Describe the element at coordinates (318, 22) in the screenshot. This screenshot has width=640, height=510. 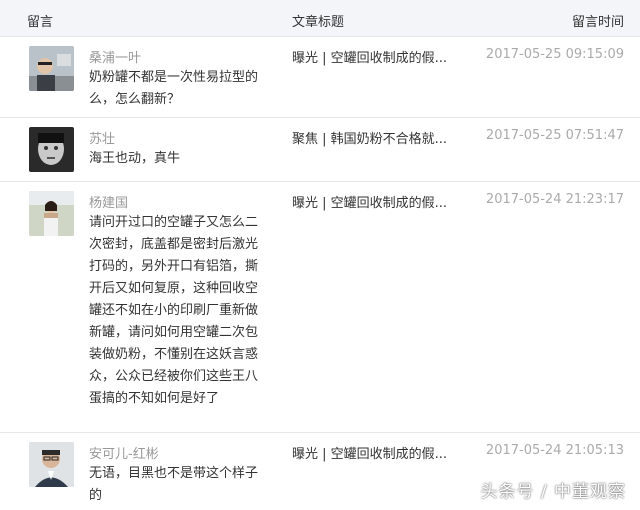
I see `column-header-article: 文章标题` at that location.